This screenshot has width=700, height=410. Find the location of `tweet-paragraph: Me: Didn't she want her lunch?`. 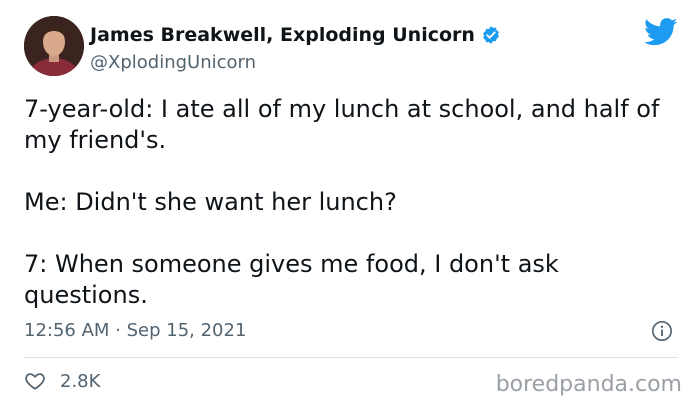

tweet-paragraph: Me: Didn't she want her lunch? is located at coordinates (210, 202).